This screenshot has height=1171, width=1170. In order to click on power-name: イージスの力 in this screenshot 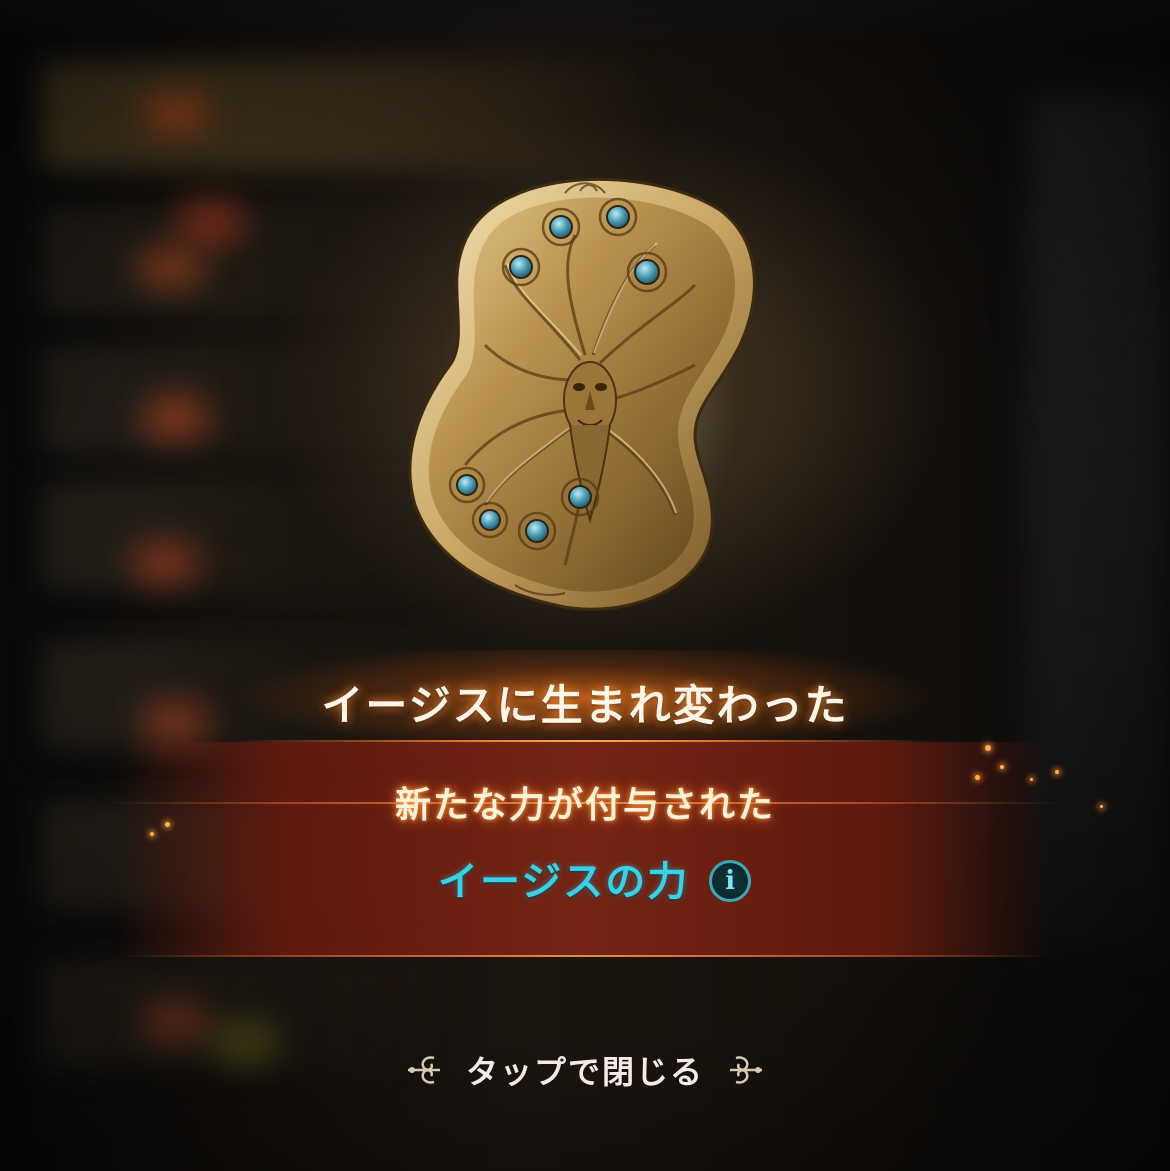, I will do `click(564, 882)`.